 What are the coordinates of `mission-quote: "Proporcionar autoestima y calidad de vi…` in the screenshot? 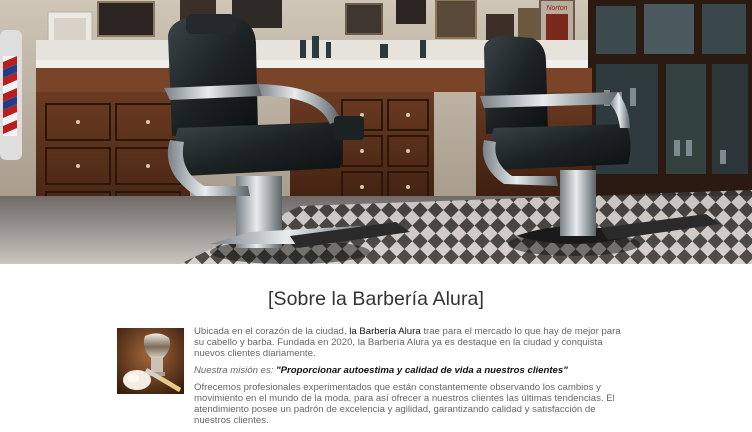 It's located at (422, 370).